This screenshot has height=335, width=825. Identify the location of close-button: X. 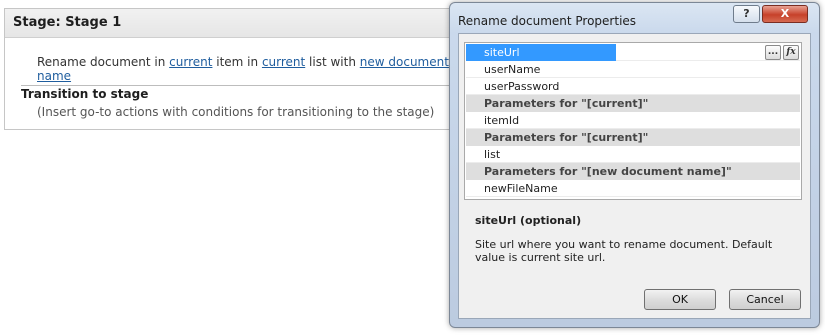
(785, 14).